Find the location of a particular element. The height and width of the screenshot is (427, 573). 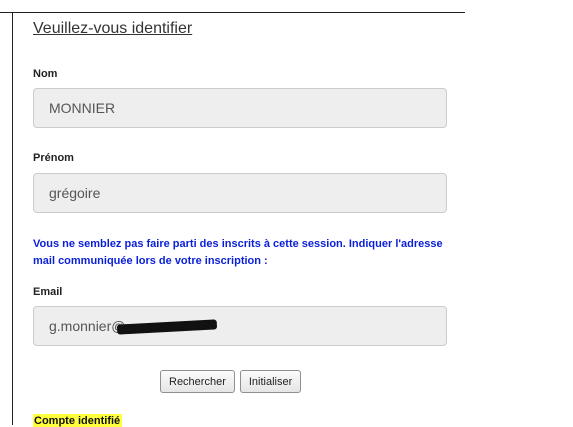

form-title: Veuillez-vous identifier is located at coordinates (113, 28).